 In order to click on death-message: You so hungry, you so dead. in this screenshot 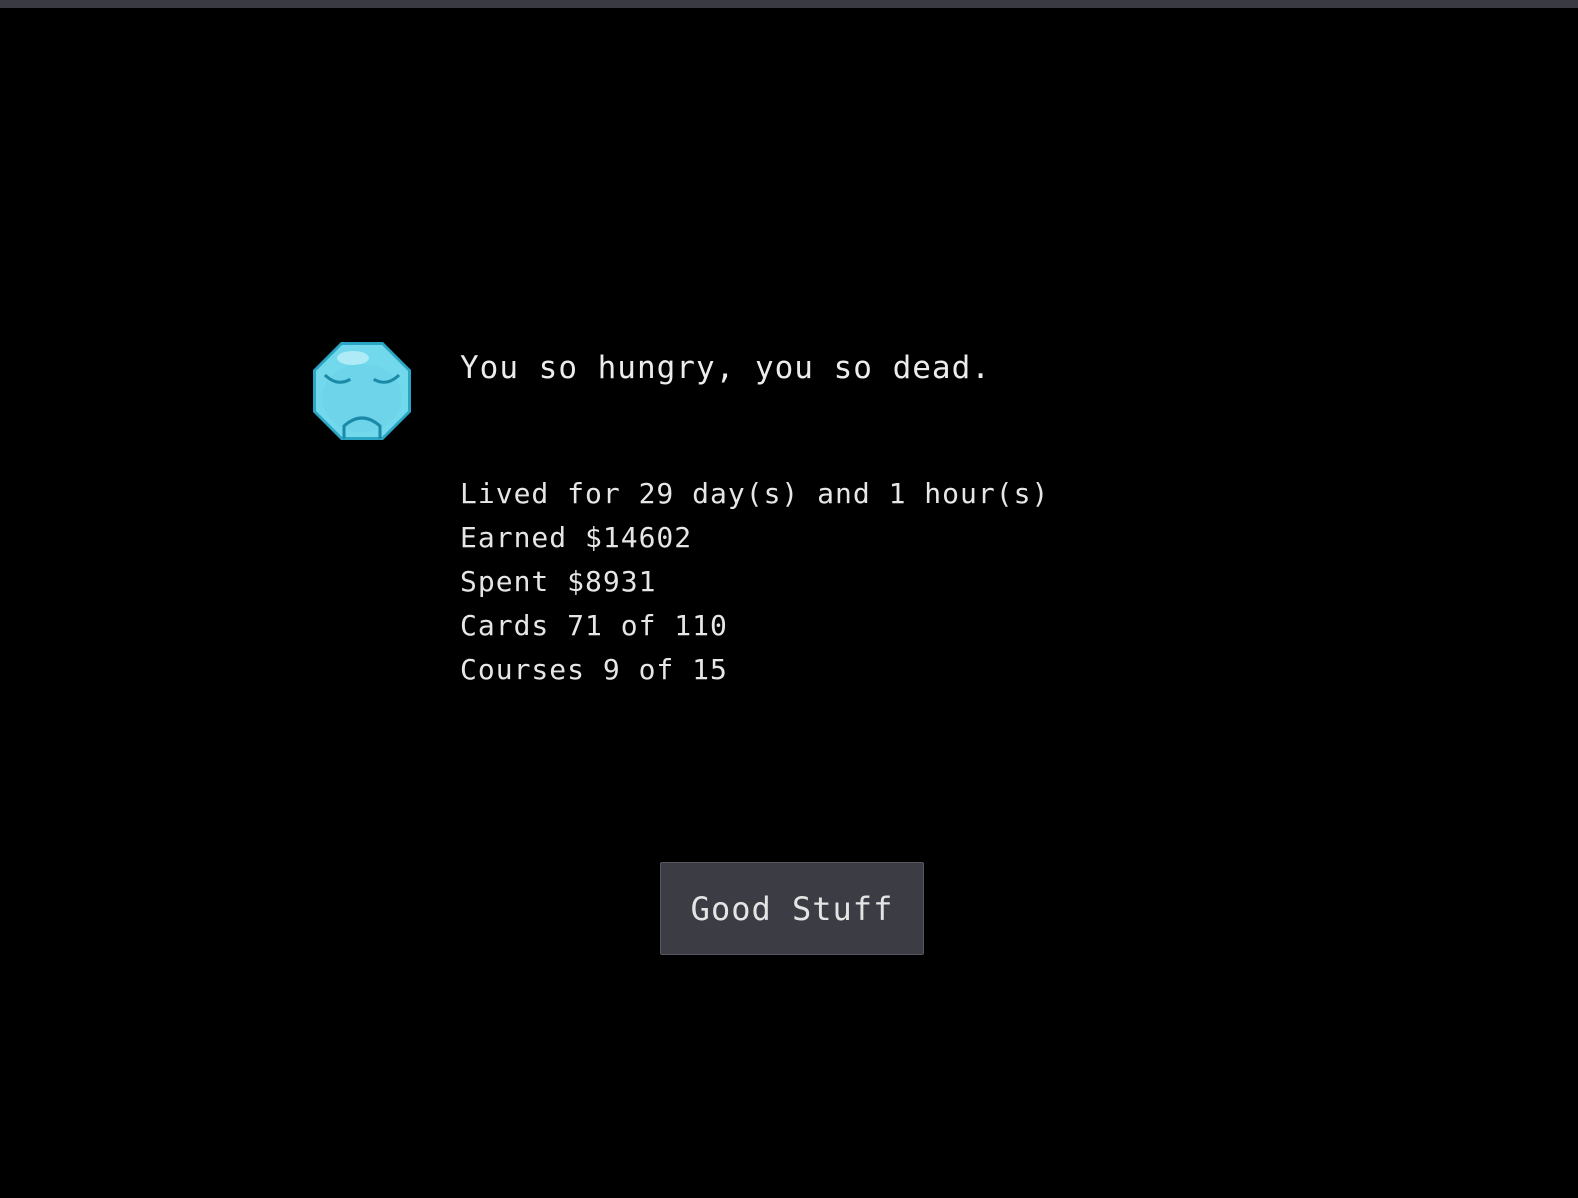, I will do `click(725, 368)`.